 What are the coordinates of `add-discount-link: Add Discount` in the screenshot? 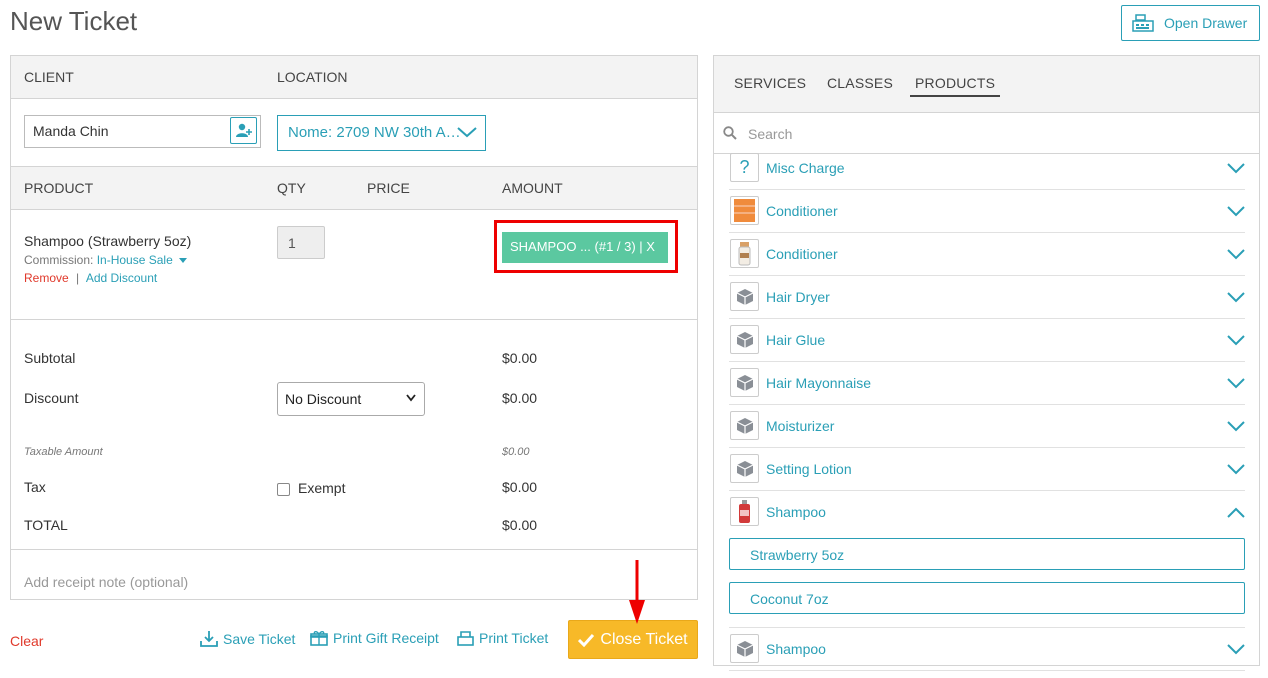 It's located at (121, 278).